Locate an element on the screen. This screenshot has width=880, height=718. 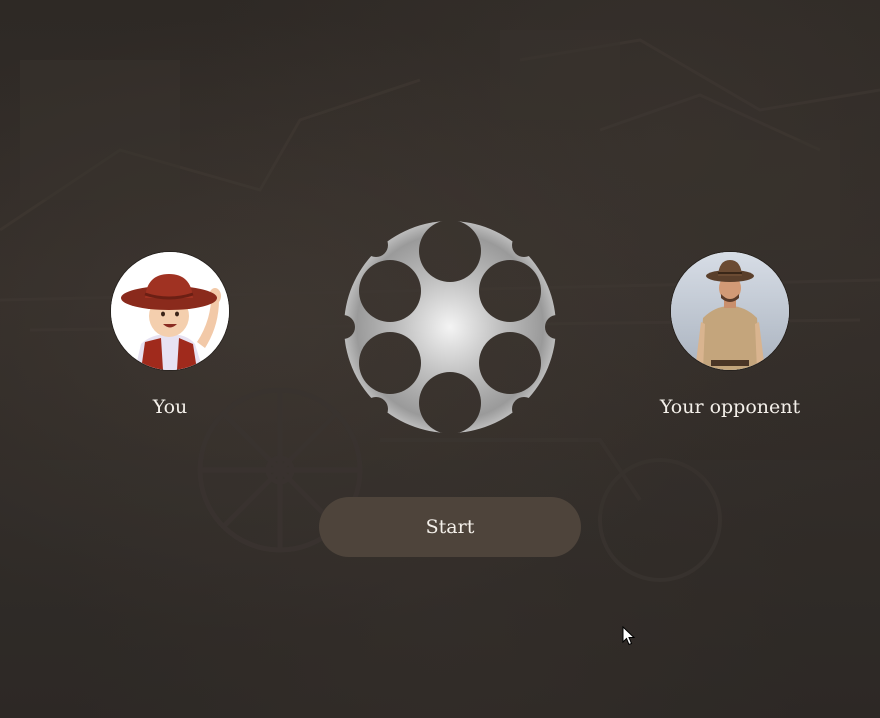
cowboy-man-avatar is located at coordinates (730, 311).